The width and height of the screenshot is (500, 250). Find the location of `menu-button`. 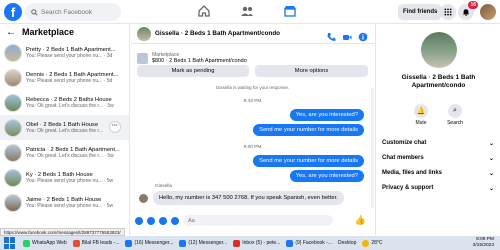

menu-button is located at coordinates (448, 12).